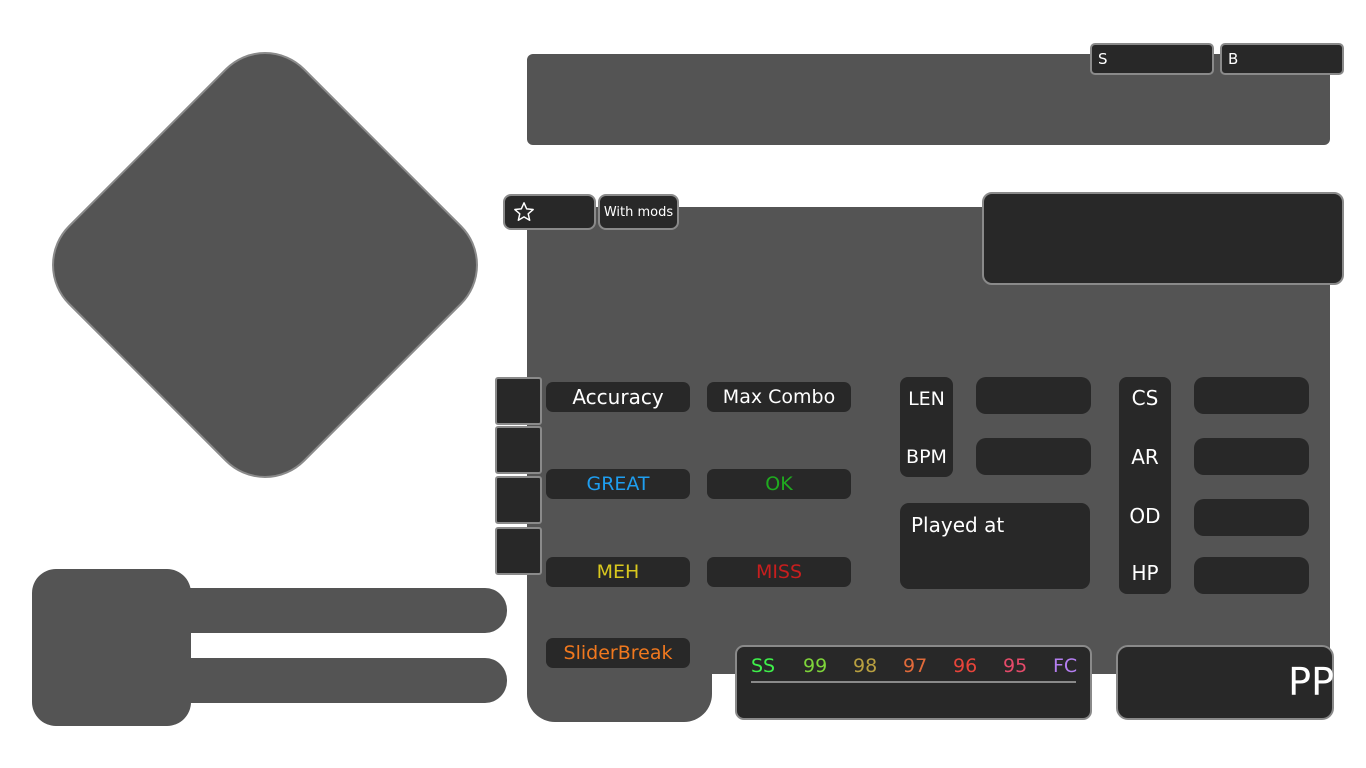 The image size is (1366, 768). I want to click on acc-divider, so click(913, 682).